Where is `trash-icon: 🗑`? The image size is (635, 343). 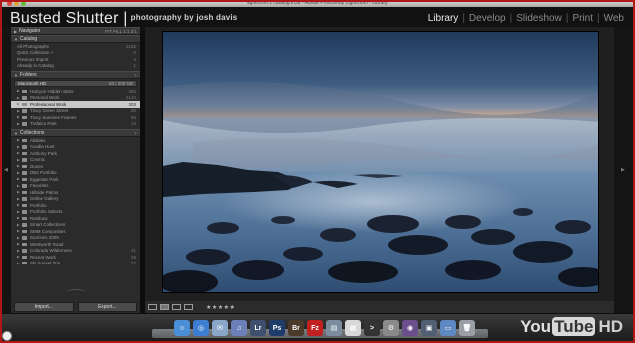 trash-icon: 🗑 is located at coordinates (467, 328).